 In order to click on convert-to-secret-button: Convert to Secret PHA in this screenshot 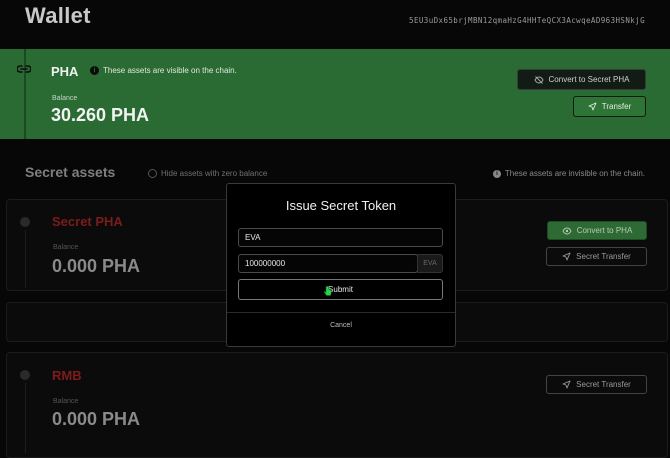, I will do `click(581, 79)`.